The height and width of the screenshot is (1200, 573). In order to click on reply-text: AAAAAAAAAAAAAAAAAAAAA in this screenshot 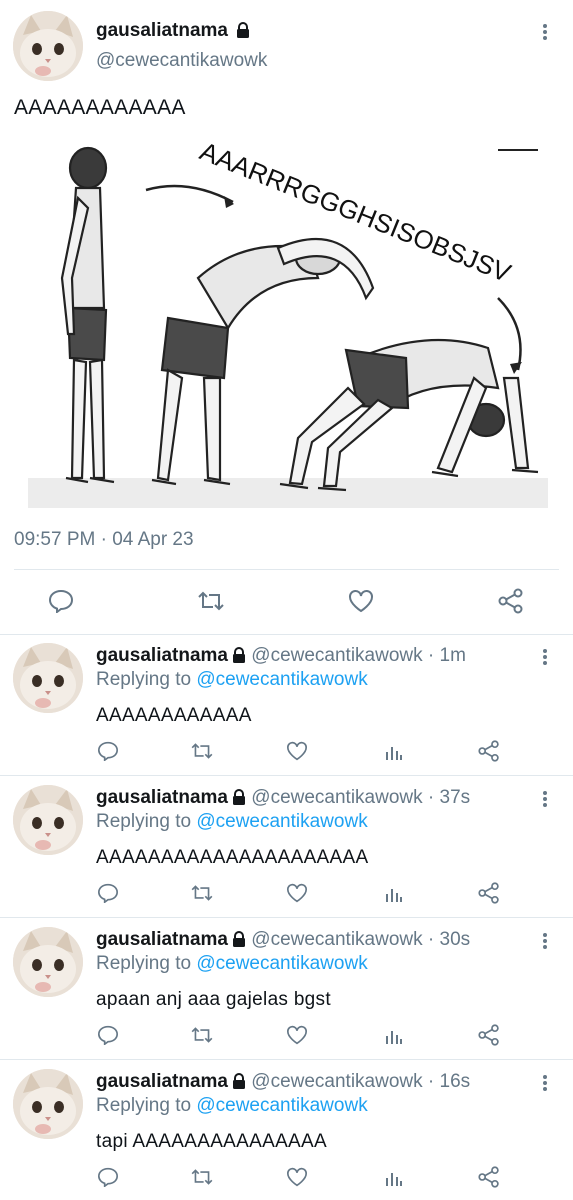, I will do `click(232, 857)`.